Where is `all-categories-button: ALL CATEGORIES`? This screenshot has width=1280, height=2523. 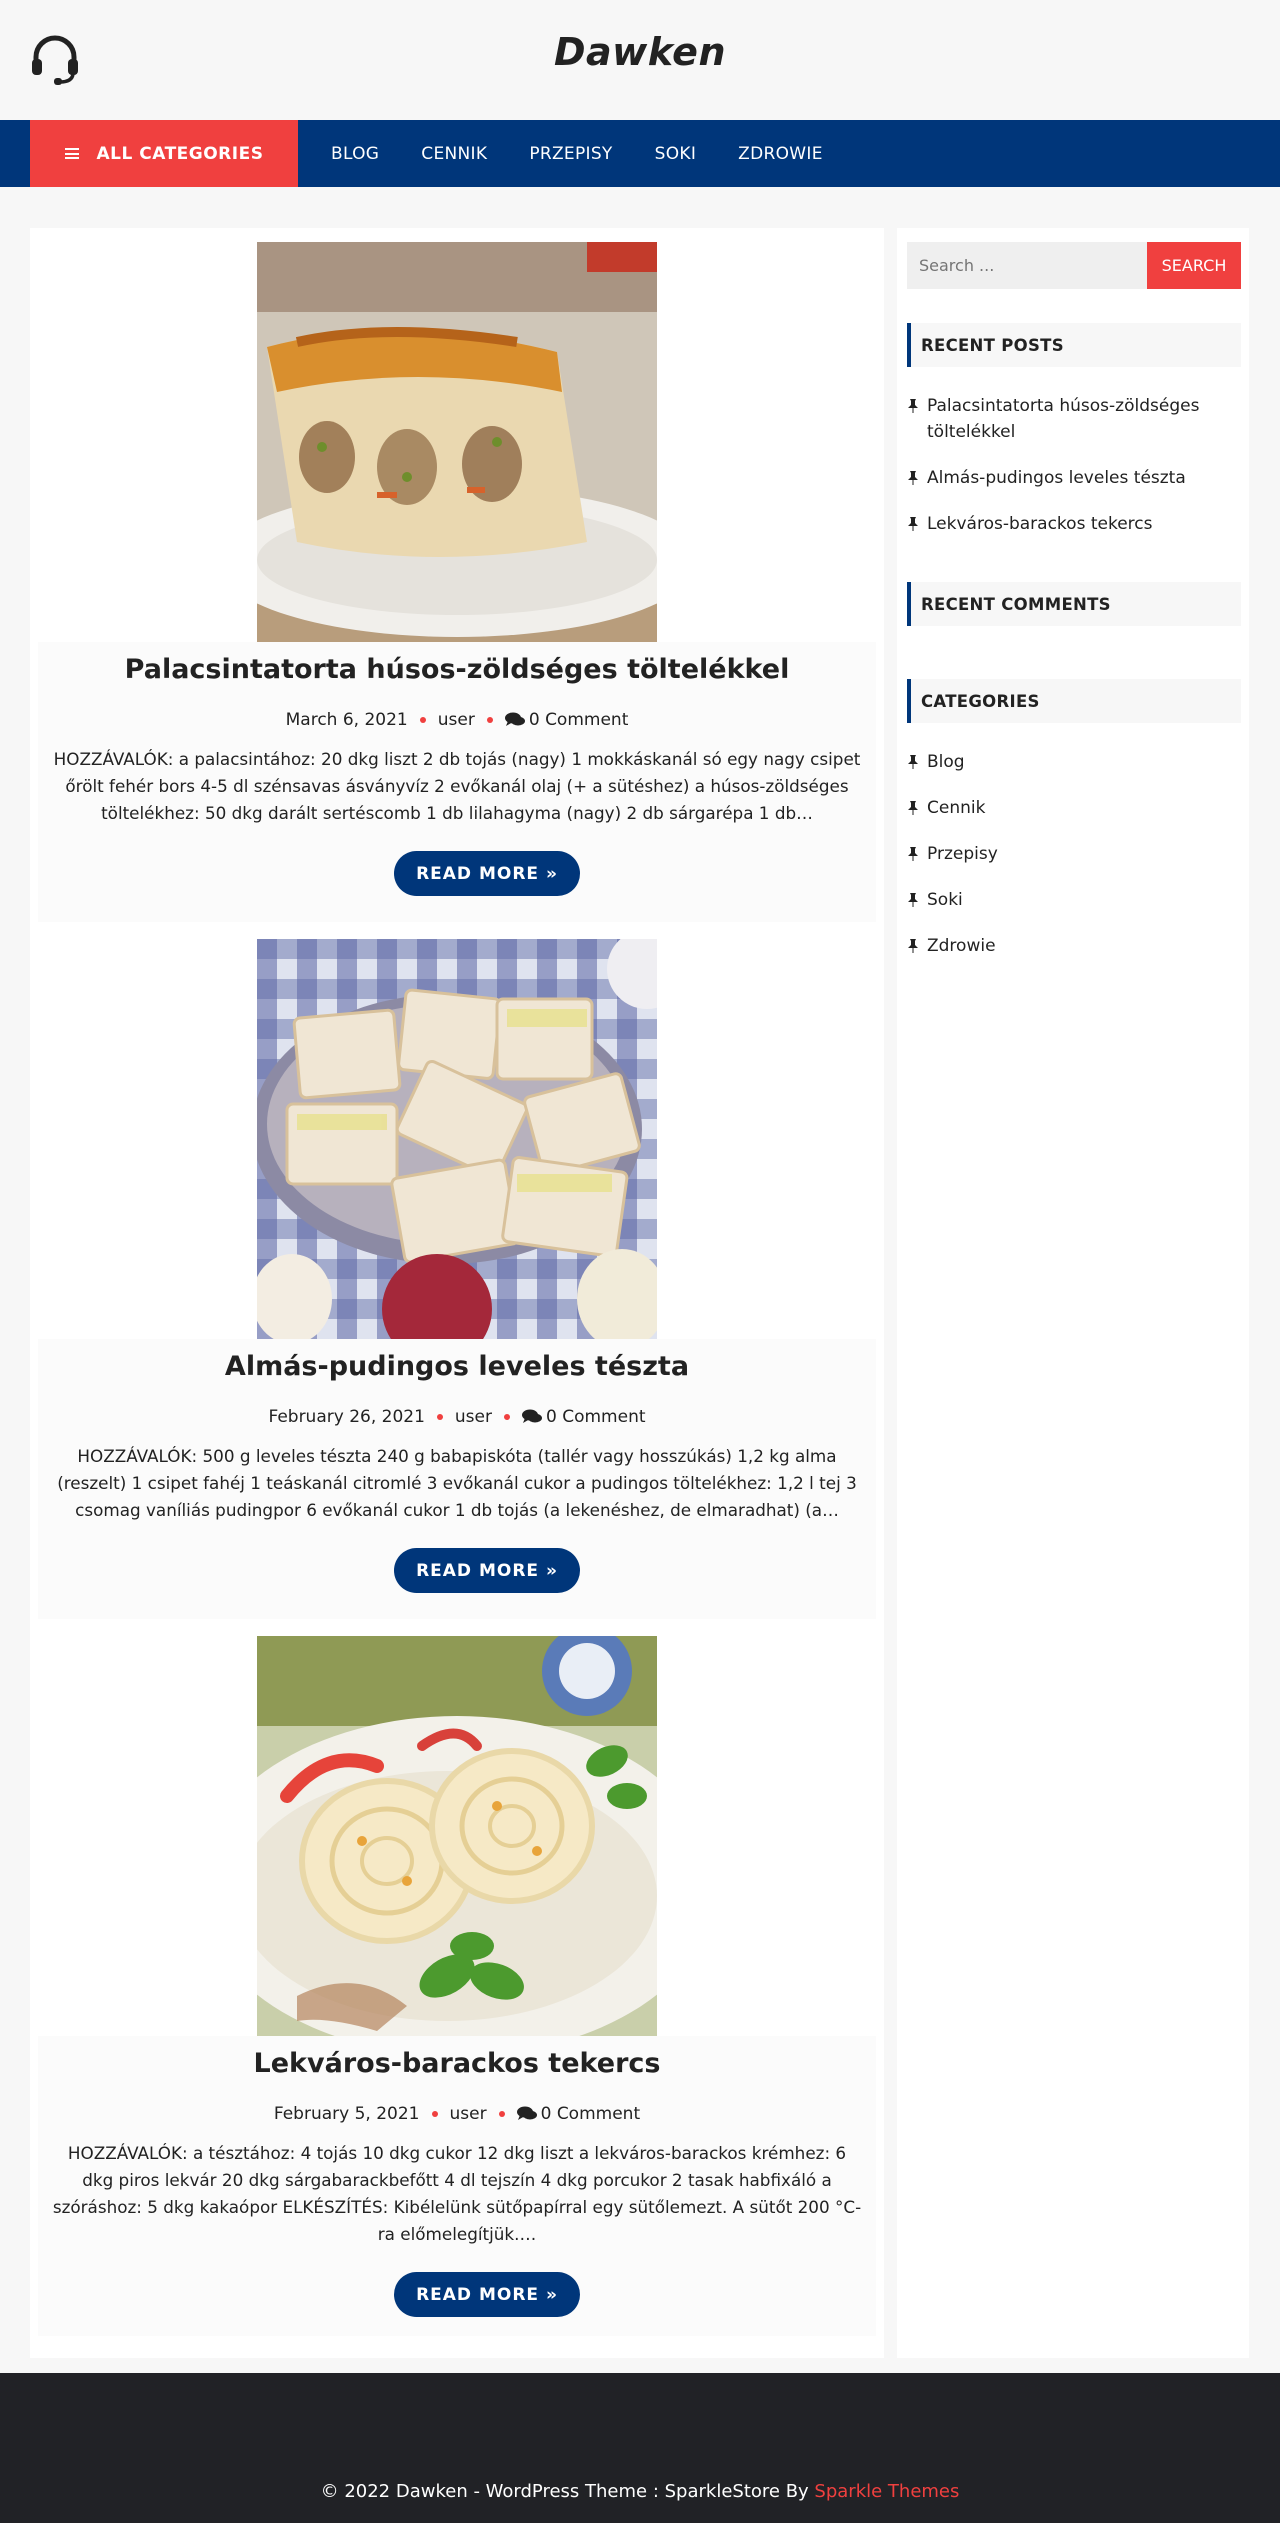
all-categories-button: ALL CATEGORIES is located at coordinates (164, 153).